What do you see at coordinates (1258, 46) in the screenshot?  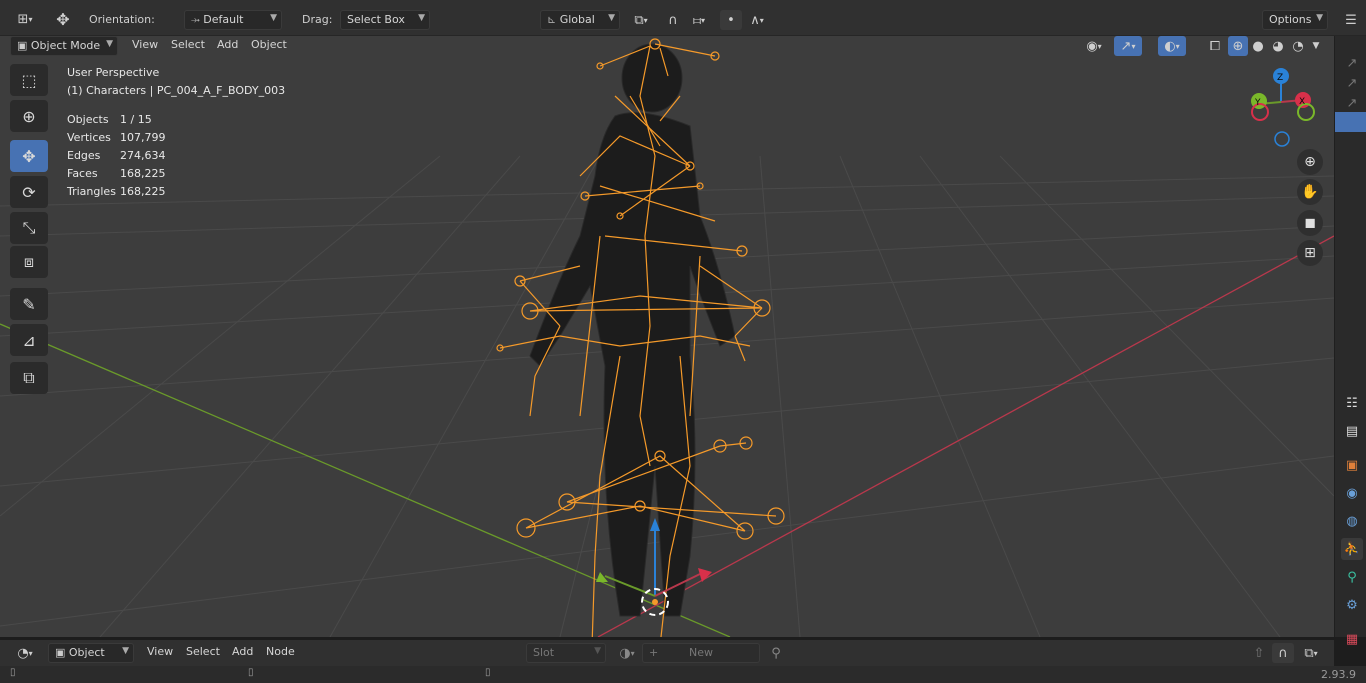 I see `shading-solid-icon: ●` at bounding box center [1258, 46].